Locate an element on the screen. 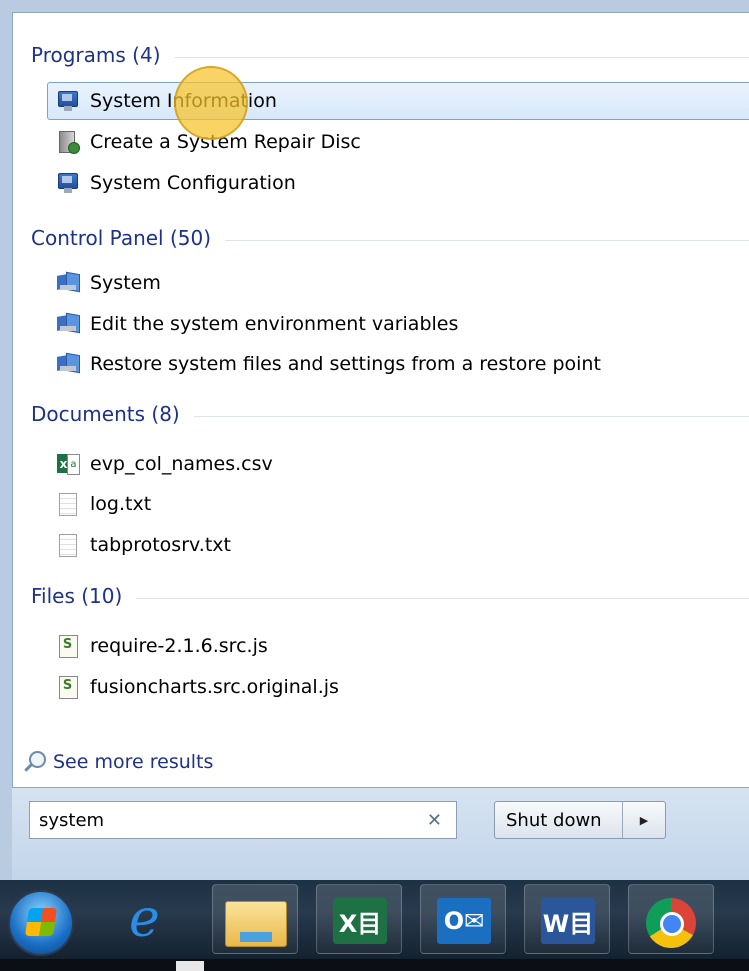 The height and width of the screenshot is (971, 749). windows-logo-icon is located at coordinates (41, 922).